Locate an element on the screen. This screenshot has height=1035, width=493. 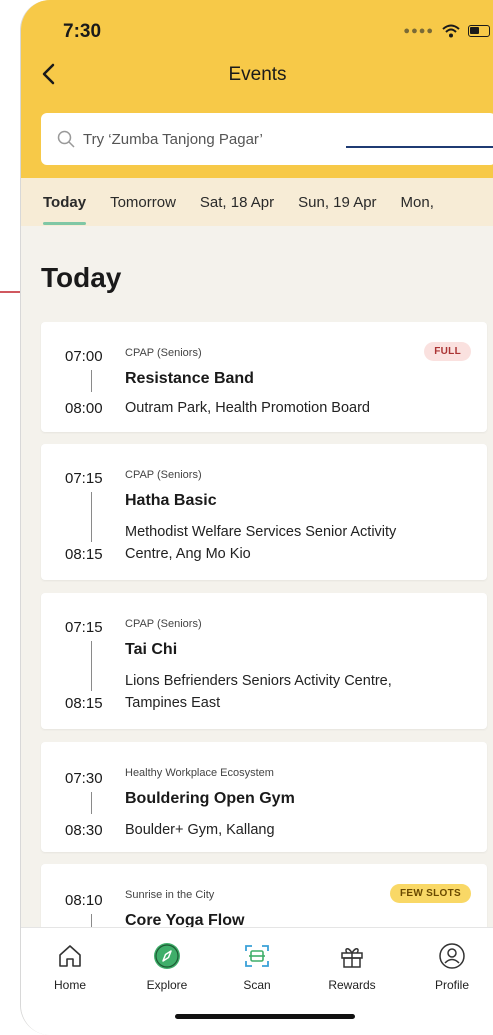
bottom-nav: Home Explore Scan Rewards Profile is located at coordinates (257, 981).